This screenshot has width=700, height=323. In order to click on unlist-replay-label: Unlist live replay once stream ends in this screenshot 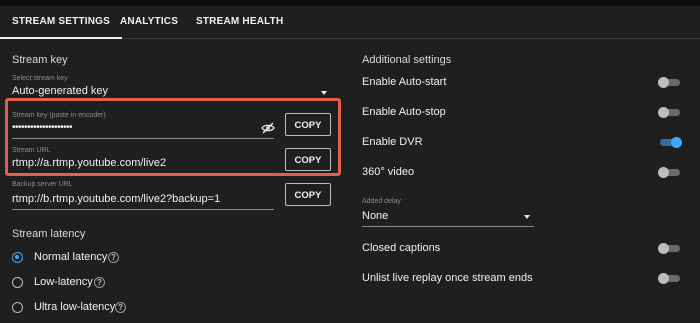, I will do `click(447, 278)`.